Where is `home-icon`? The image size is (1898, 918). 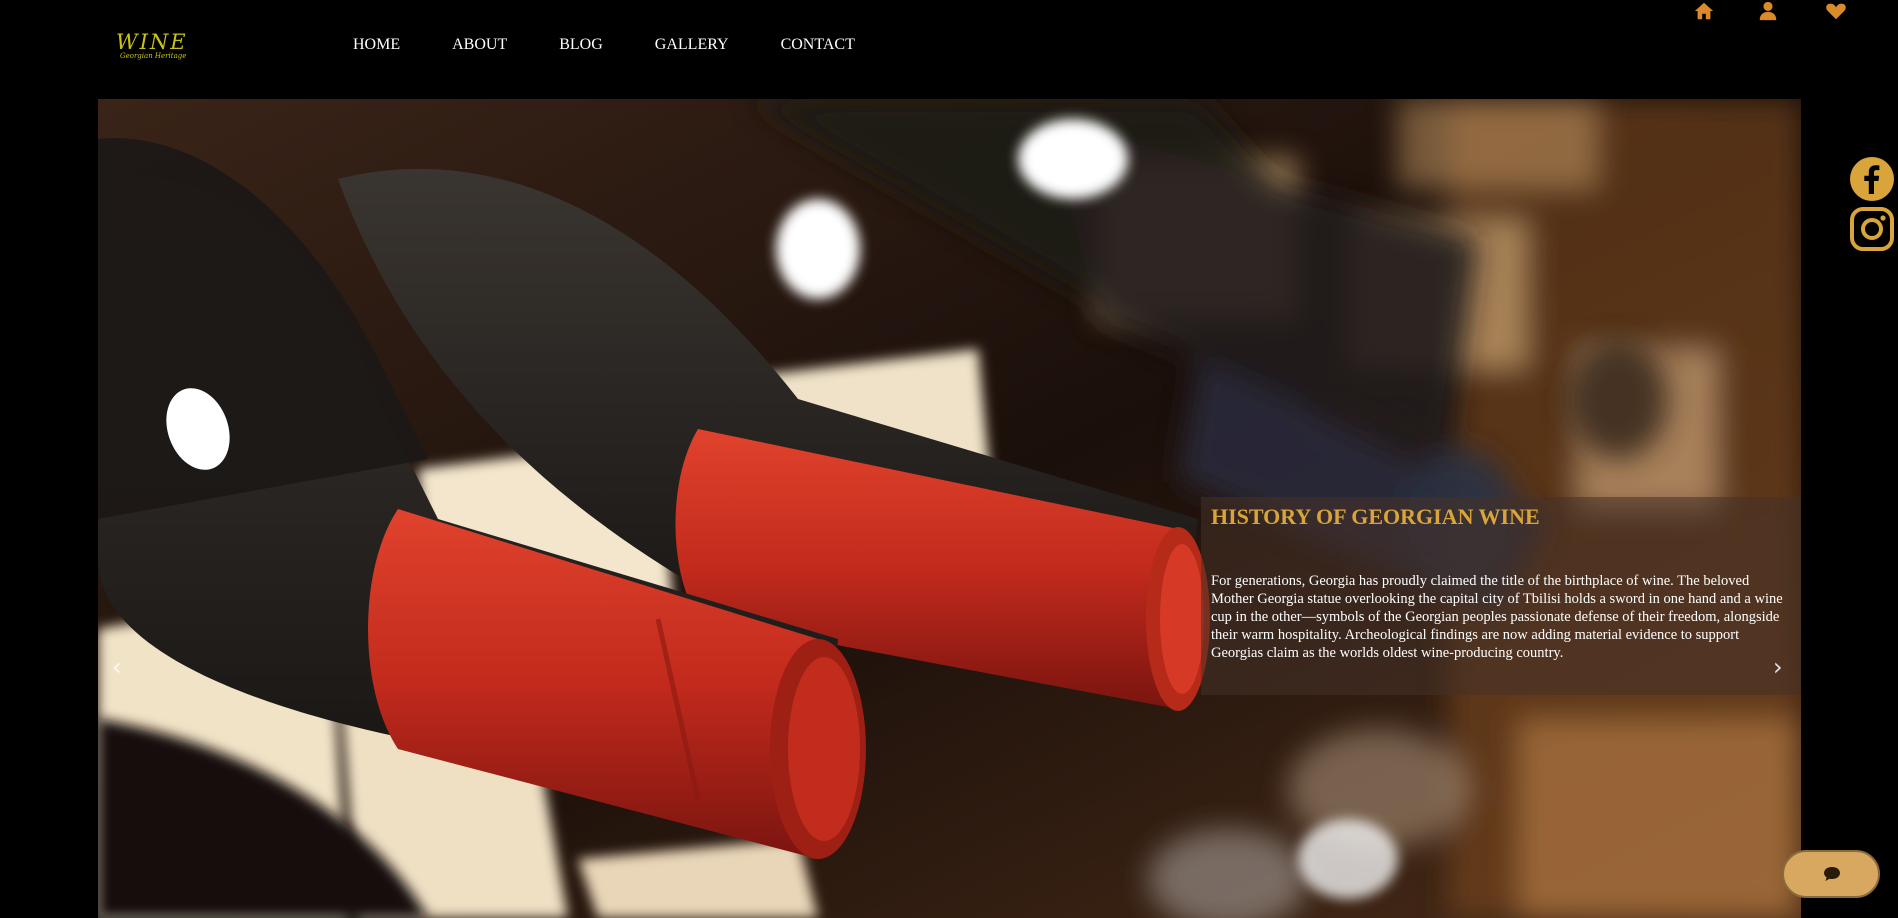 home-icon is located at coordinates (1704, 11).